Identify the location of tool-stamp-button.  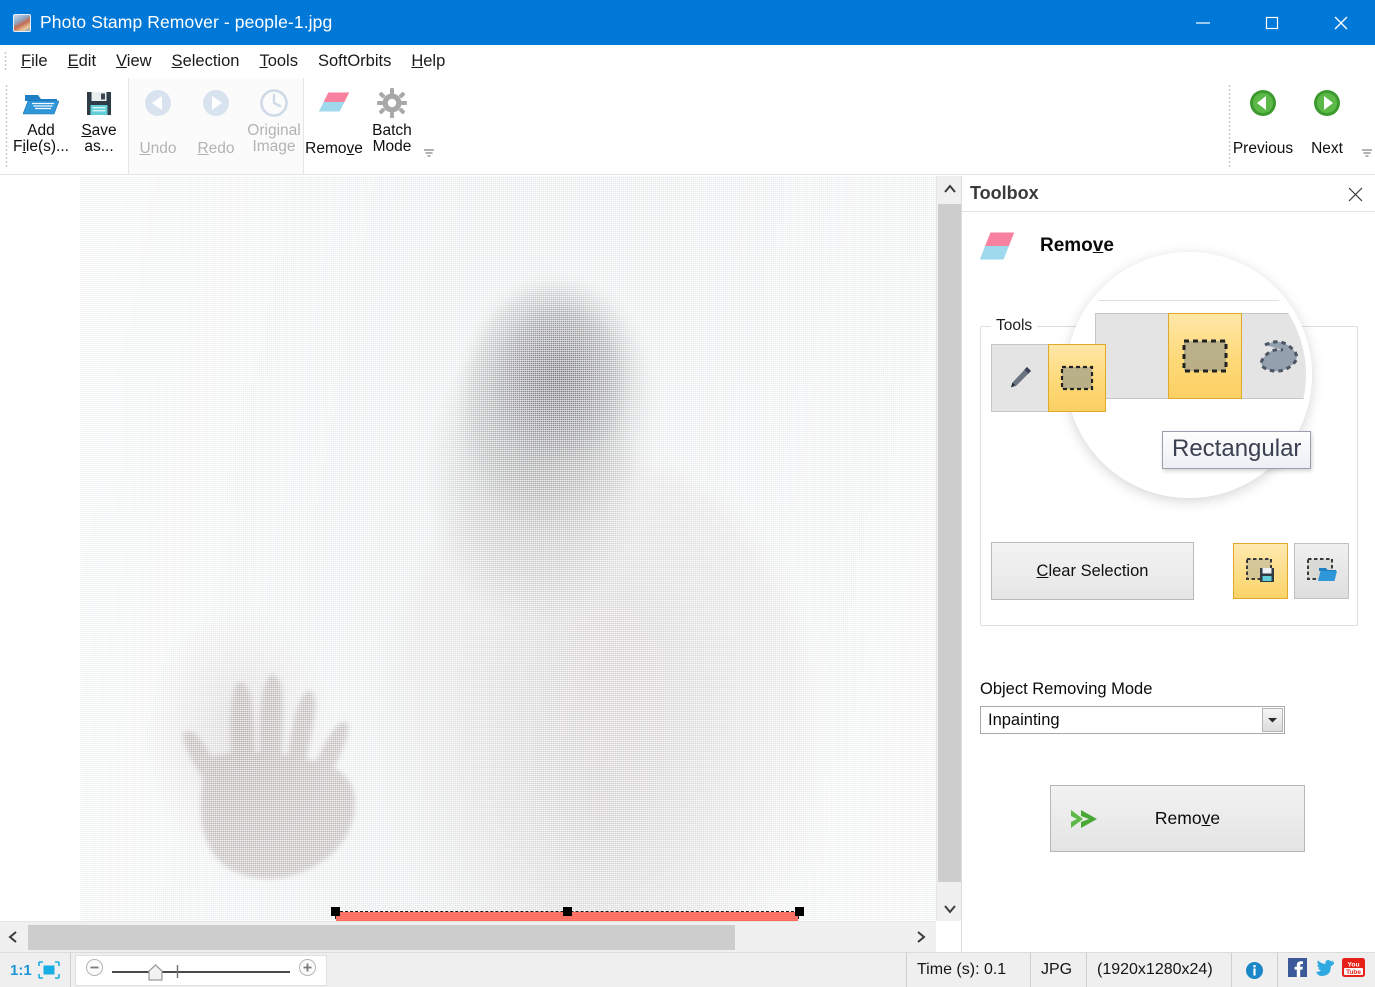
(1264, 378).